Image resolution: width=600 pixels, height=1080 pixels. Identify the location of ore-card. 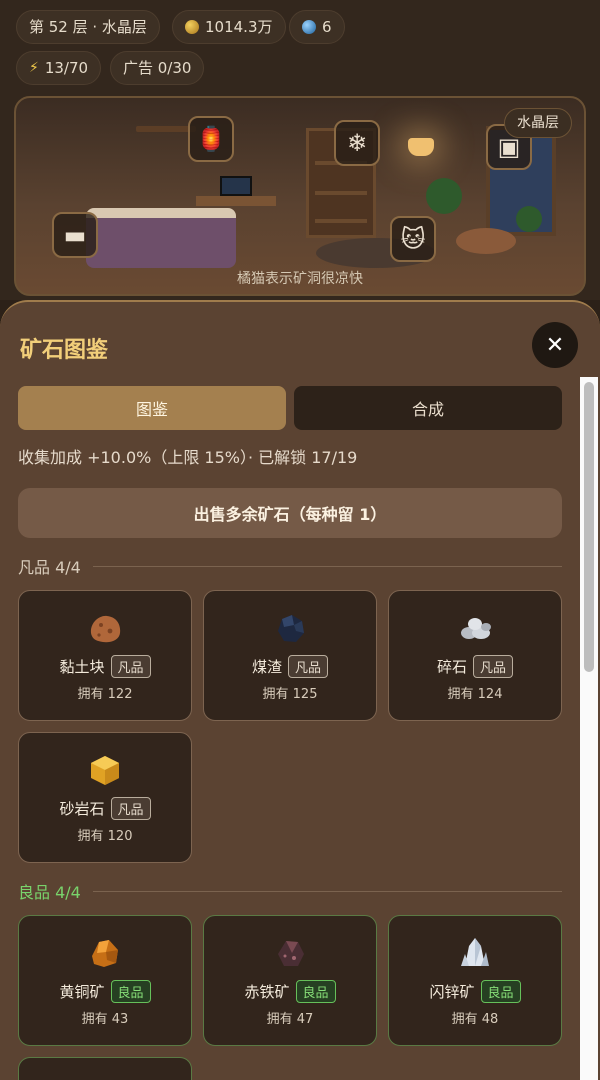
(105, 1068).